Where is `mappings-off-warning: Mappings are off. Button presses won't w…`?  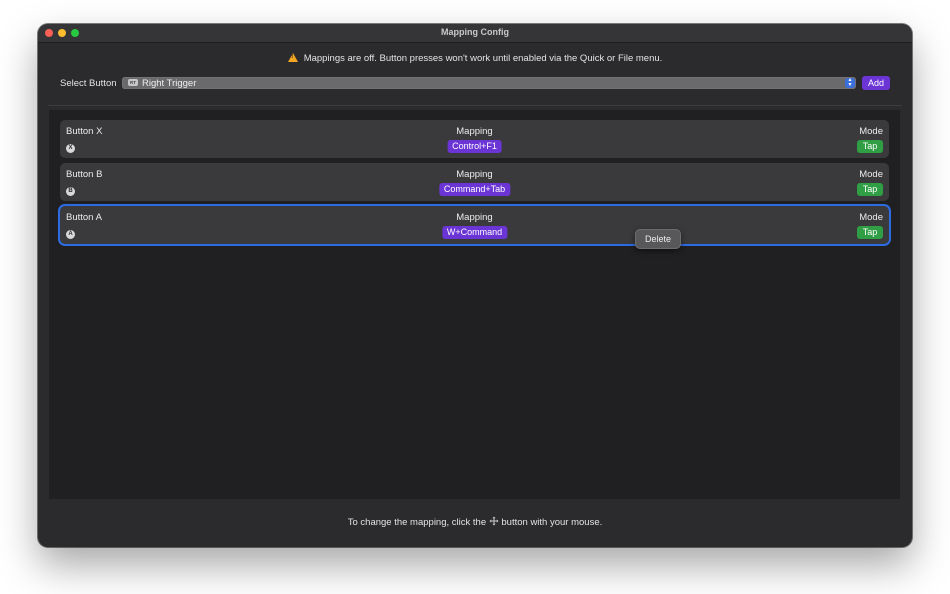 mappings-off-warning: Mappings are off. Button presses won't w… is located at coordinates (475, 58).